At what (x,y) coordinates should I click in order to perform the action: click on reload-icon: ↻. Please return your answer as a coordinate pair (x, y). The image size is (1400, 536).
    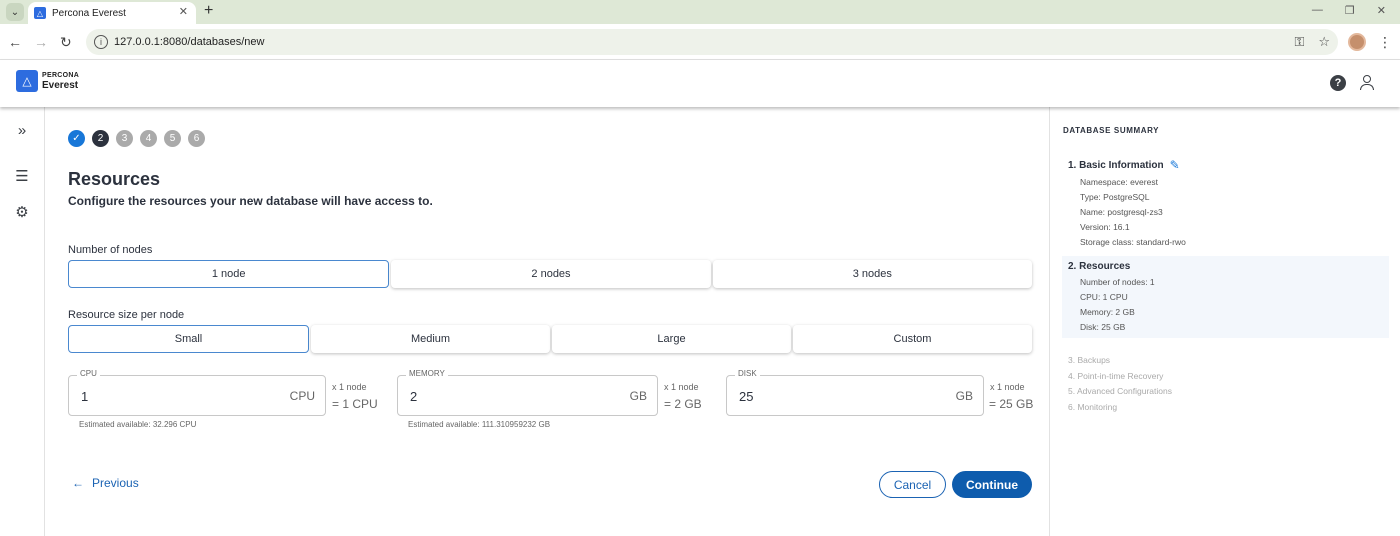
    Looking at the image, I should click on (66, 42).